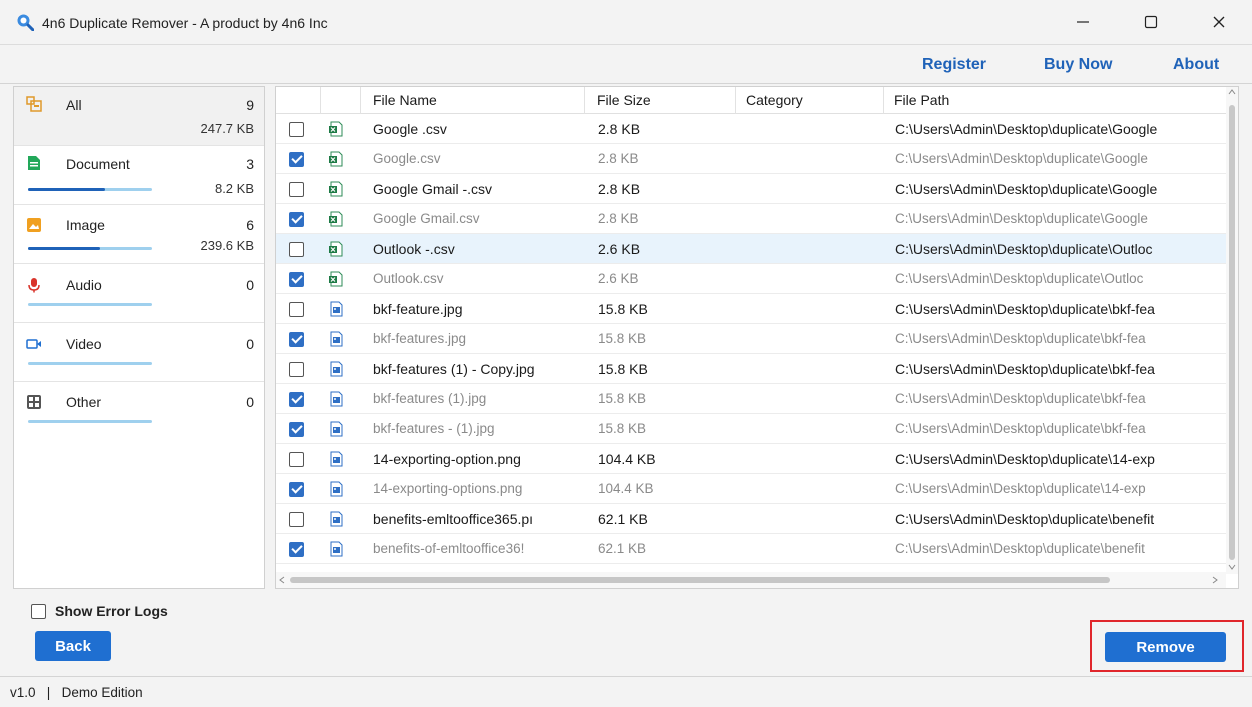 The width and height of the screenshot is (1252, 707). What do you see at coordinates (139, 175) in the screenshot?
I see `sidebar-item-document: Document 3 8.2 KB` at bounding box center [139, 175].